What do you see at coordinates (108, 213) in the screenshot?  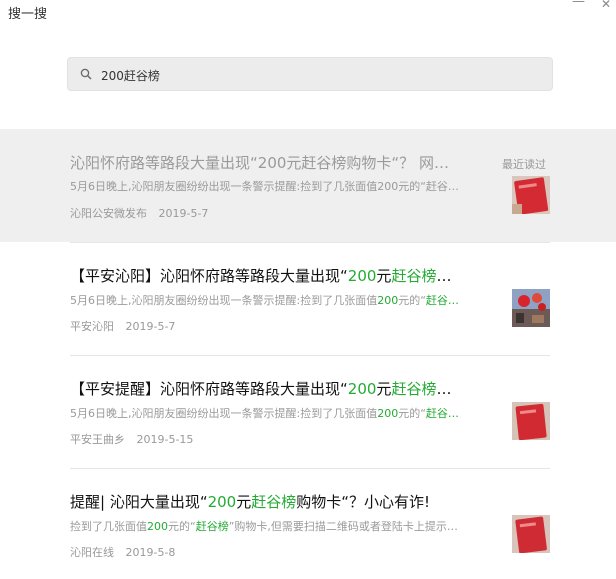 I see `result-source: 沁阳公安微发布` at bounding box center [108, 213].